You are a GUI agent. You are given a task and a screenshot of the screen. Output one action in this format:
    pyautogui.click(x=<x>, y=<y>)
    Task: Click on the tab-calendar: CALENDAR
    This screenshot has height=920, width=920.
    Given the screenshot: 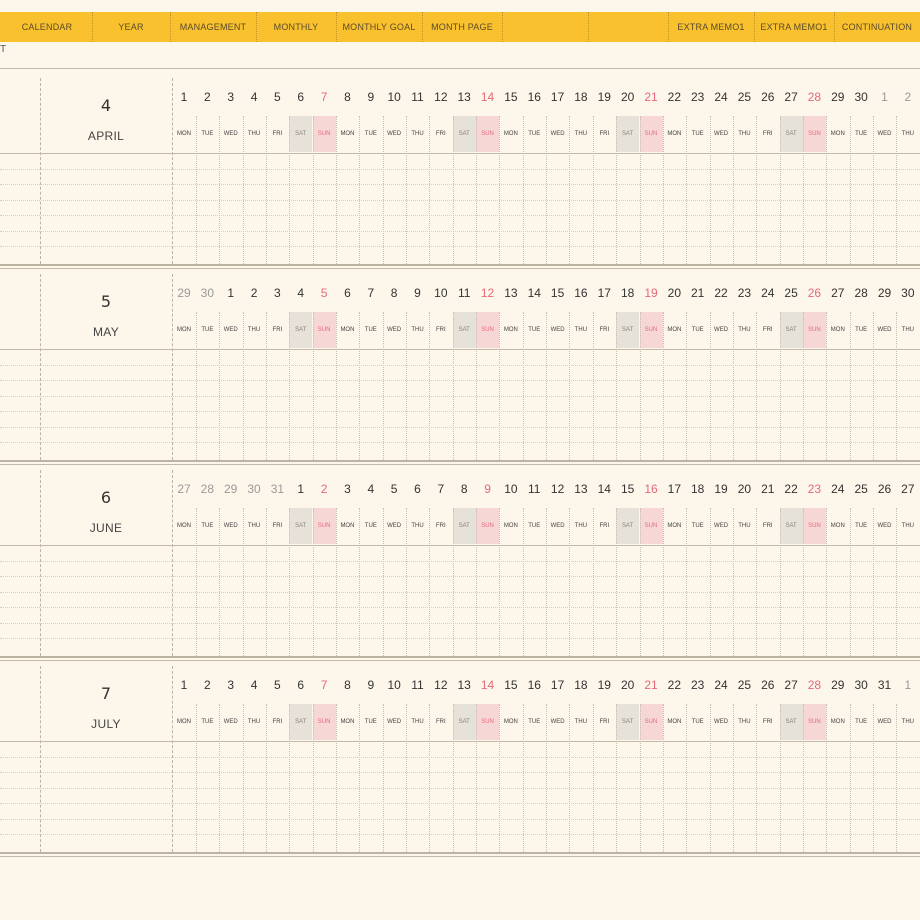 What is the action you would take?
    pyautogui.click(x=47, y=27)
    